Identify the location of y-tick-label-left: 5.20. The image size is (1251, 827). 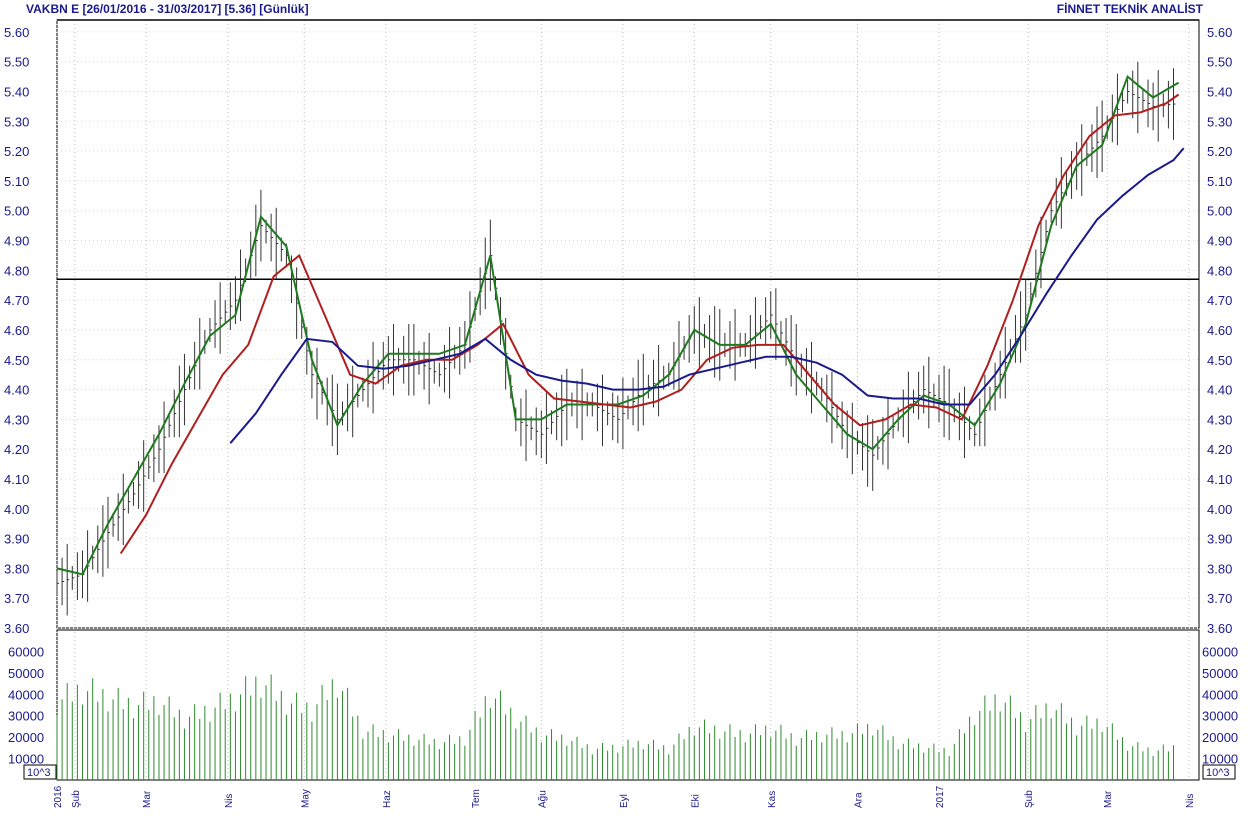
(16, 151).